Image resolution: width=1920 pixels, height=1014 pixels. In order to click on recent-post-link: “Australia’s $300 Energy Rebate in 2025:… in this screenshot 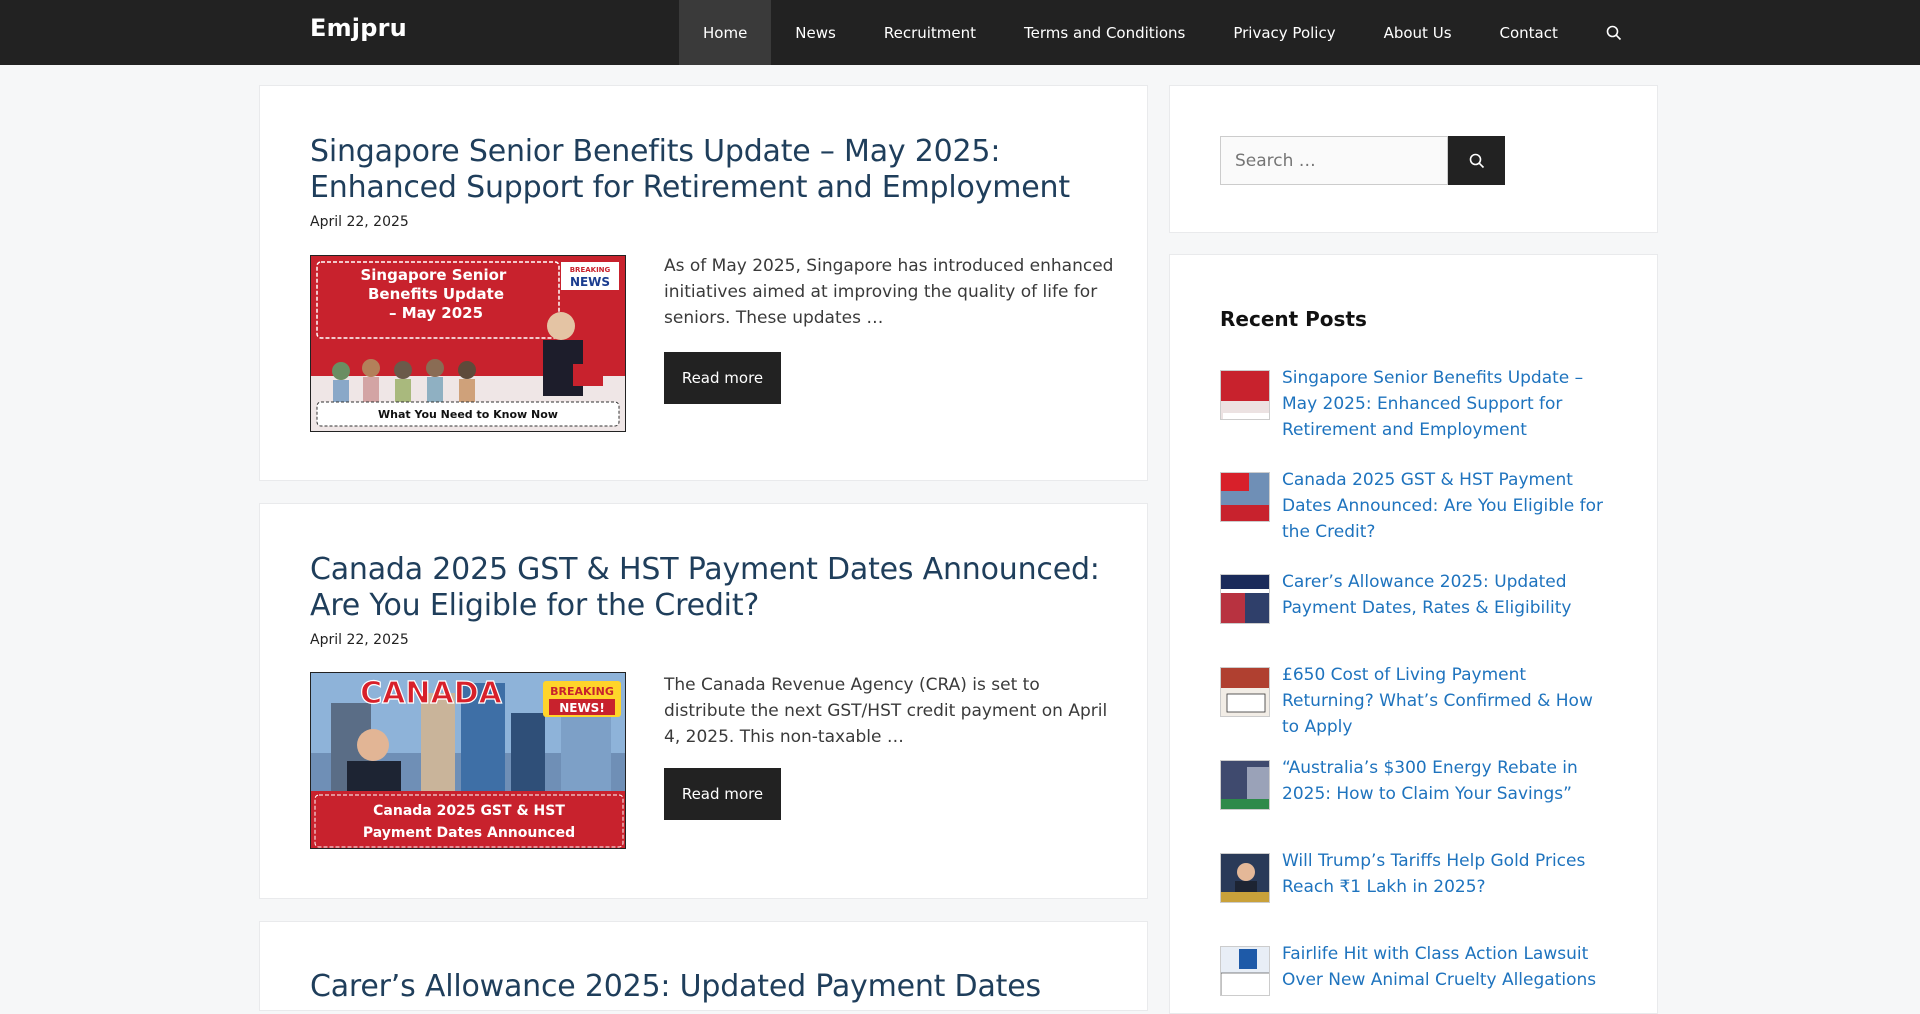, I will do `click(1447, 781)`.